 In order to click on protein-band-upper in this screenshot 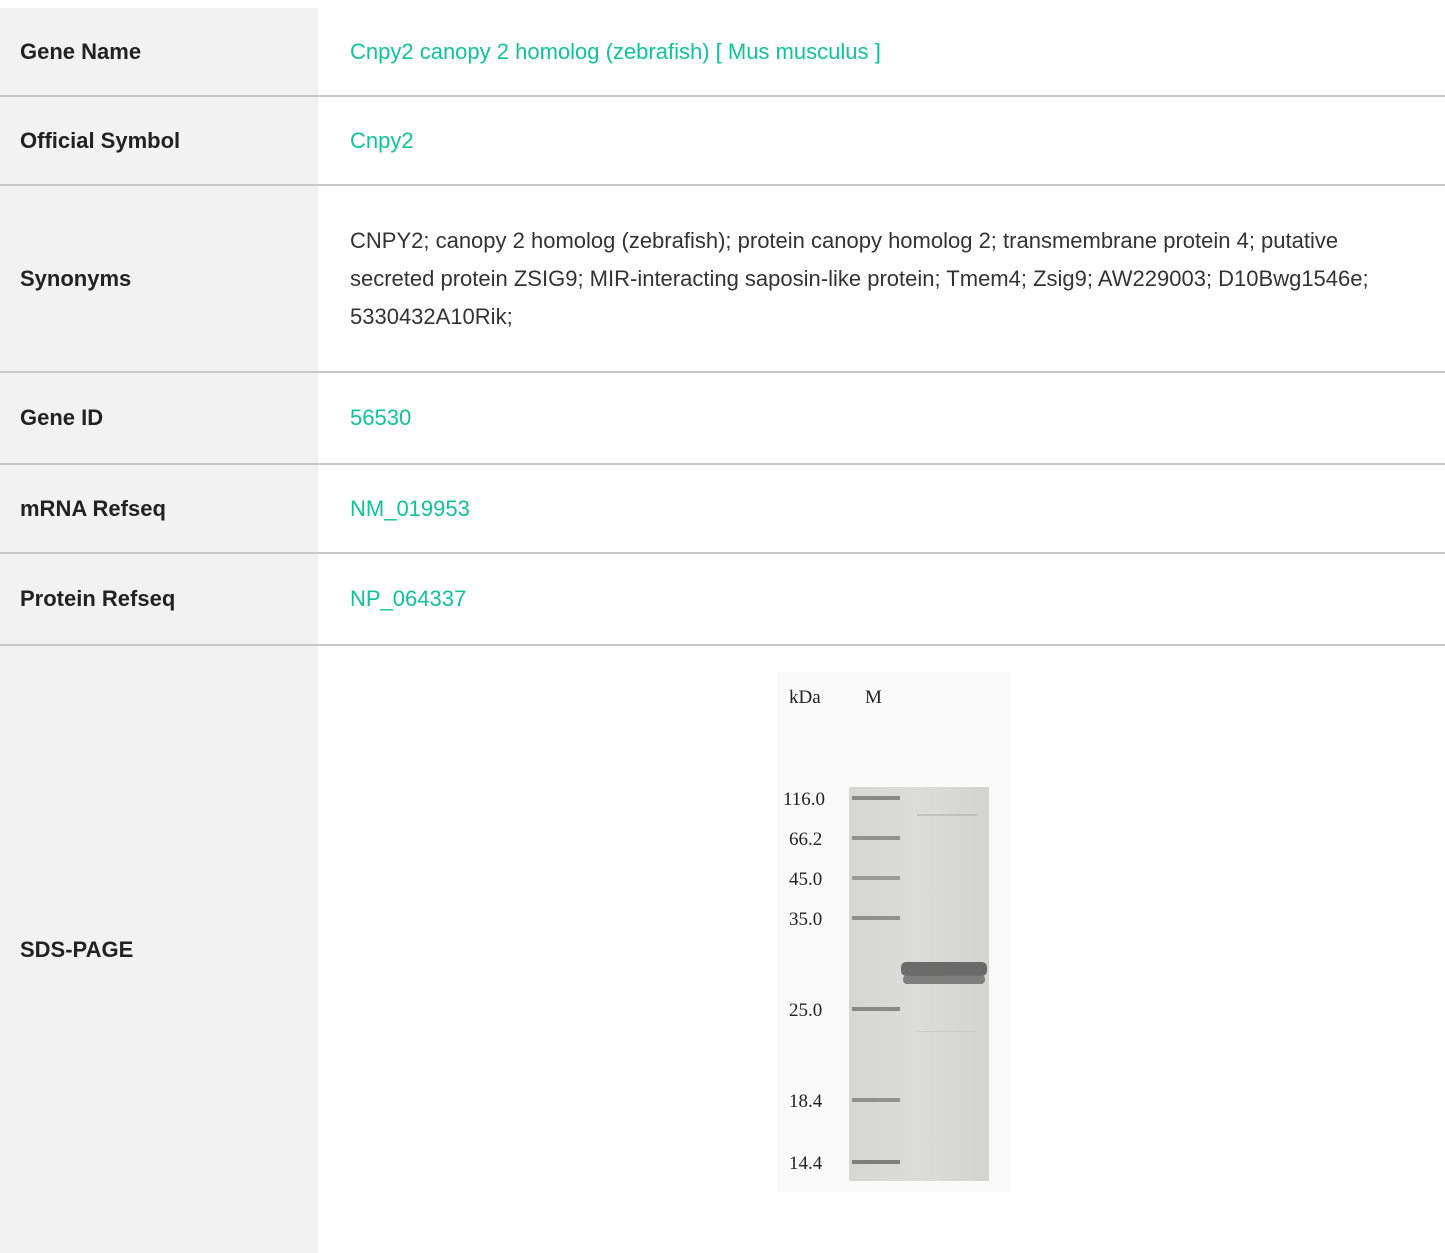, I will do `click(943, 969)`.